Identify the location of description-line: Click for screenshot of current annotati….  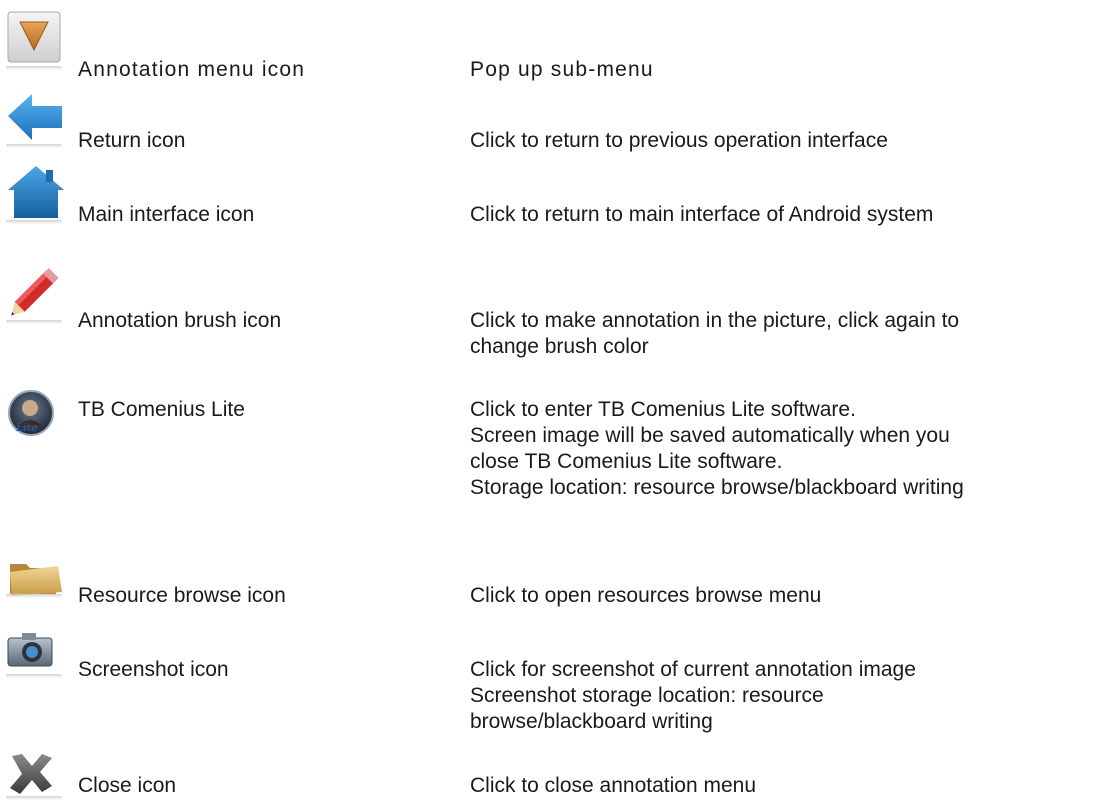
(693, 669).